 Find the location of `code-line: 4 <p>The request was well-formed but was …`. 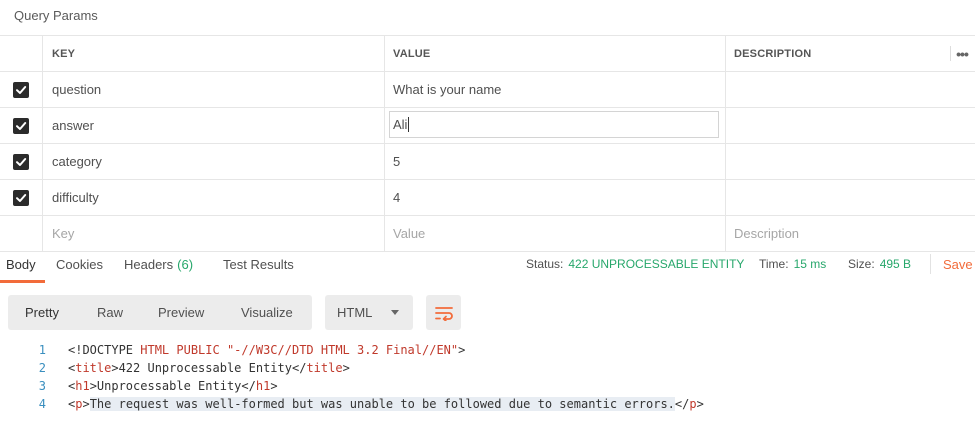

code-line: 4 <p>The request was well-formed but was … is located at coordinates (487, 404).